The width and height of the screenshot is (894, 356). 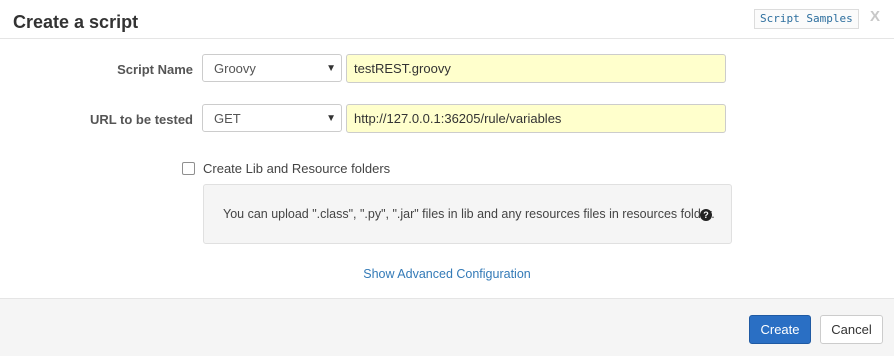 I want to click on show-advanced-config-link: Show Advanced Configuration, so click(x=446, y=274).